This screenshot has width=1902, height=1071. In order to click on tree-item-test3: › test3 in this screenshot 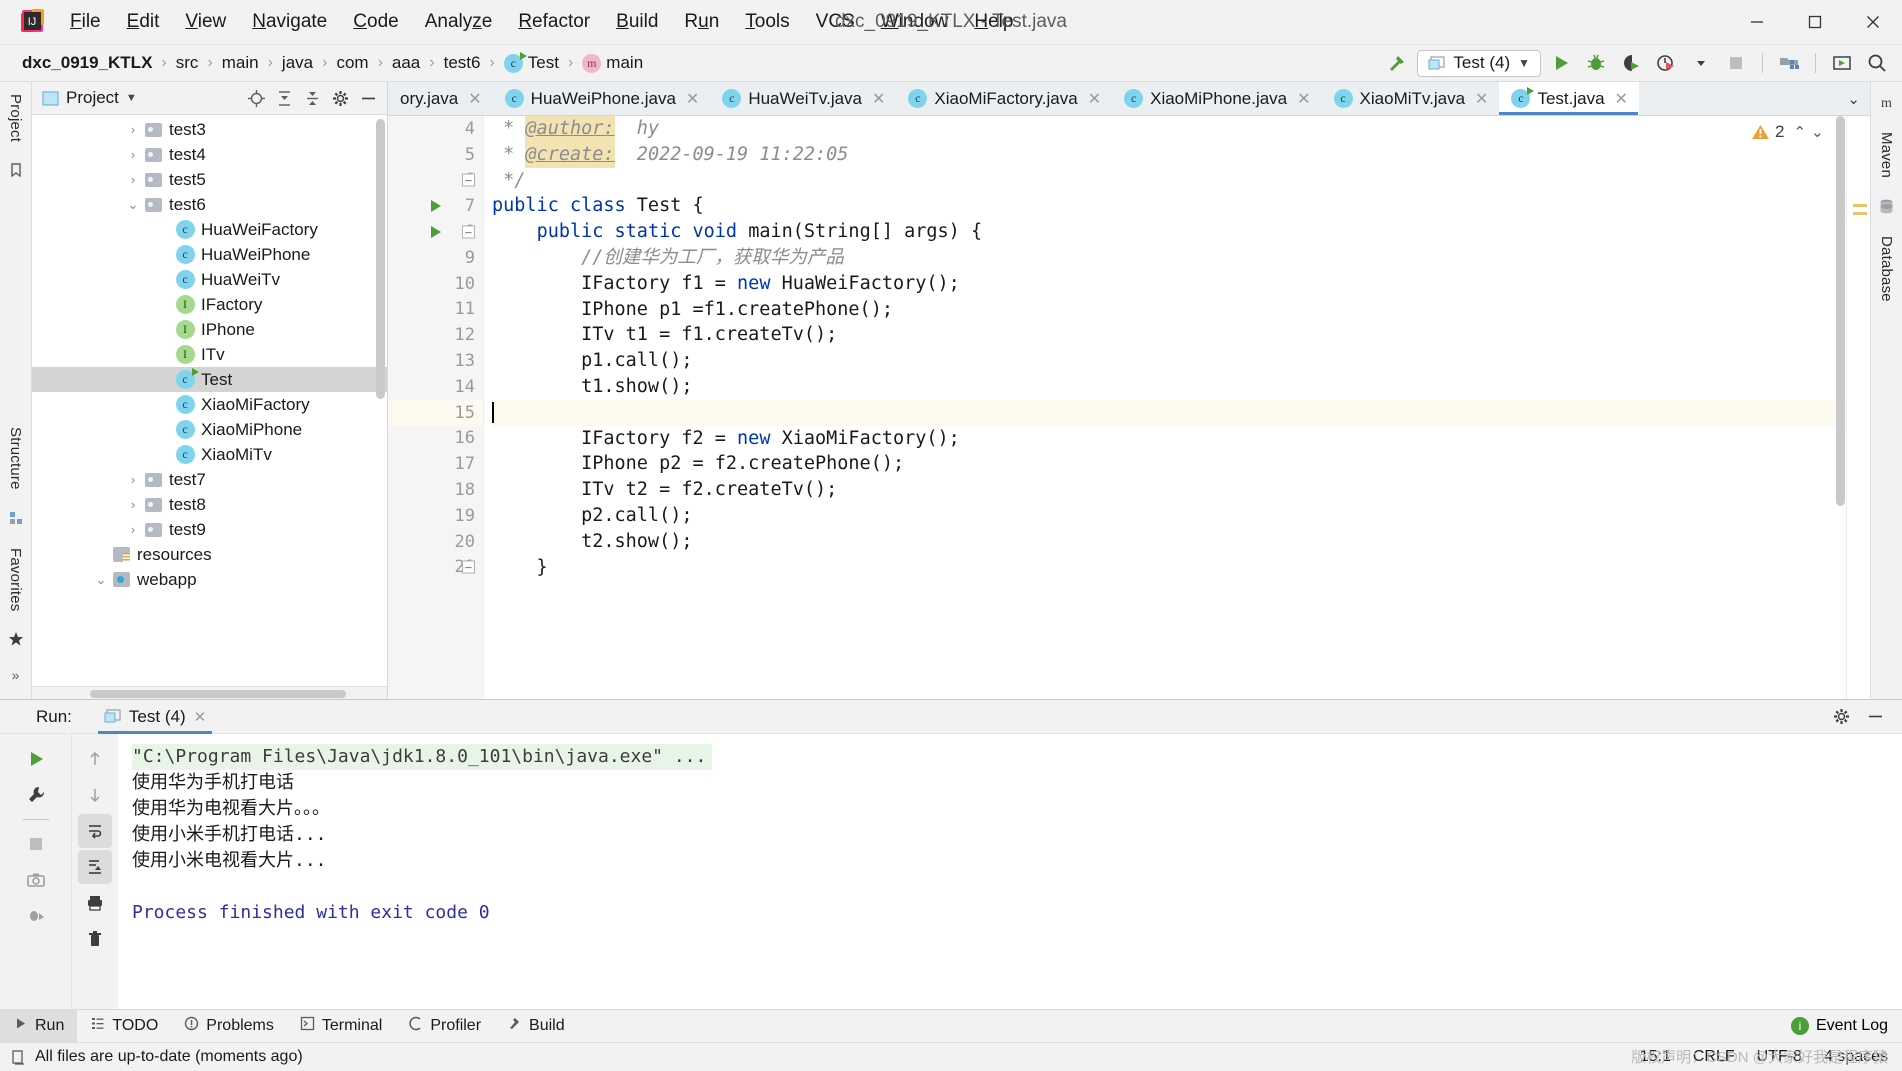, I will do `click(209, 129)`.